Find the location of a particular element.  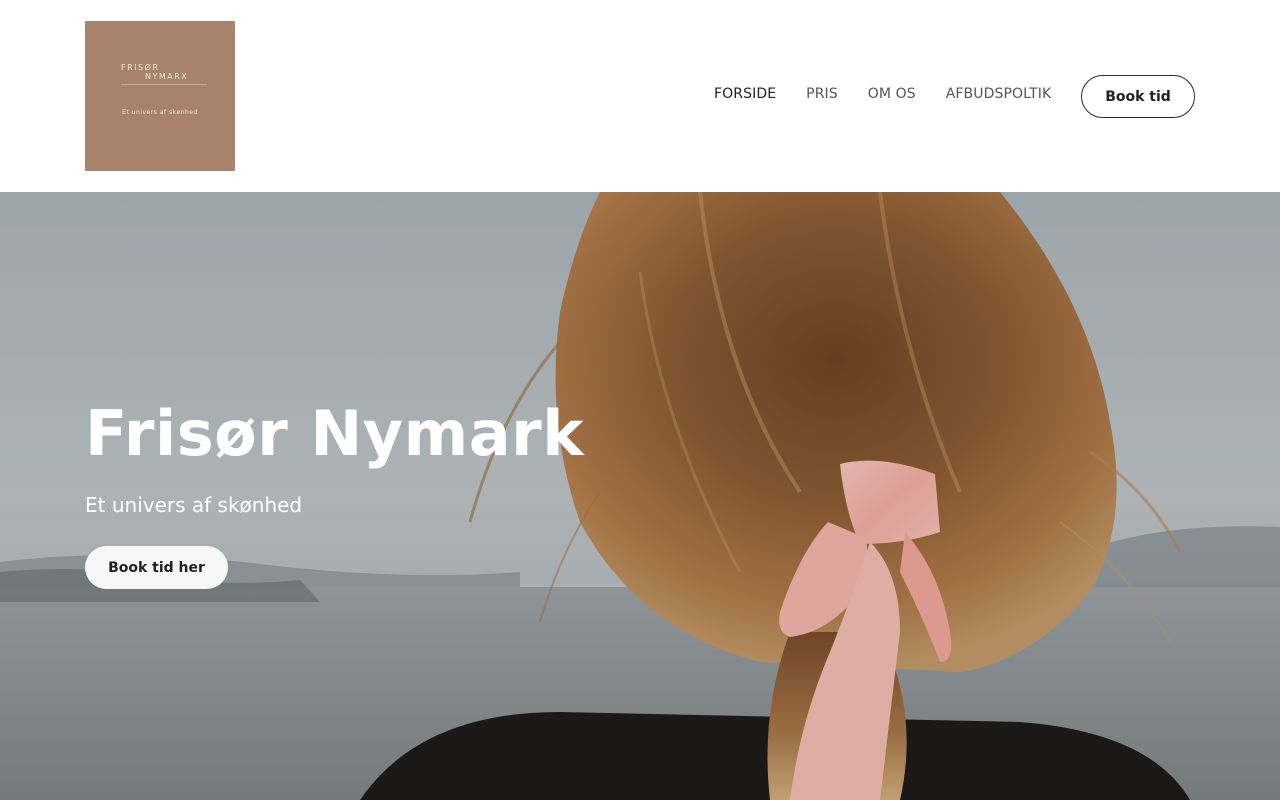

logo-line-2: NYMARX is located at coordinates (167, 76).